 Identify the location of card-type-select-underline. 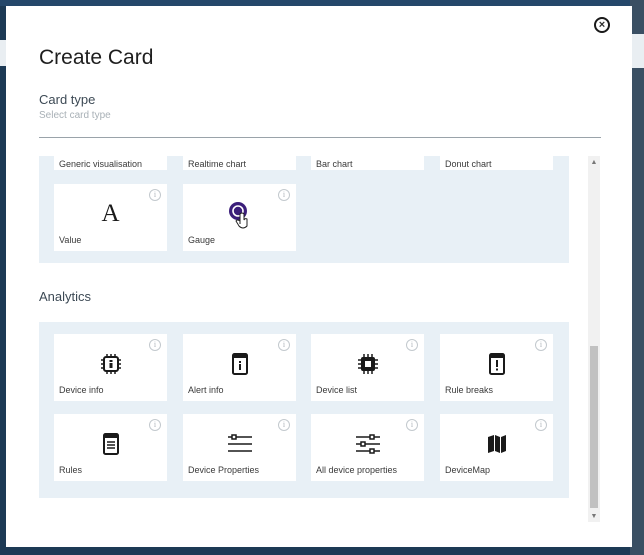
(320, 137).